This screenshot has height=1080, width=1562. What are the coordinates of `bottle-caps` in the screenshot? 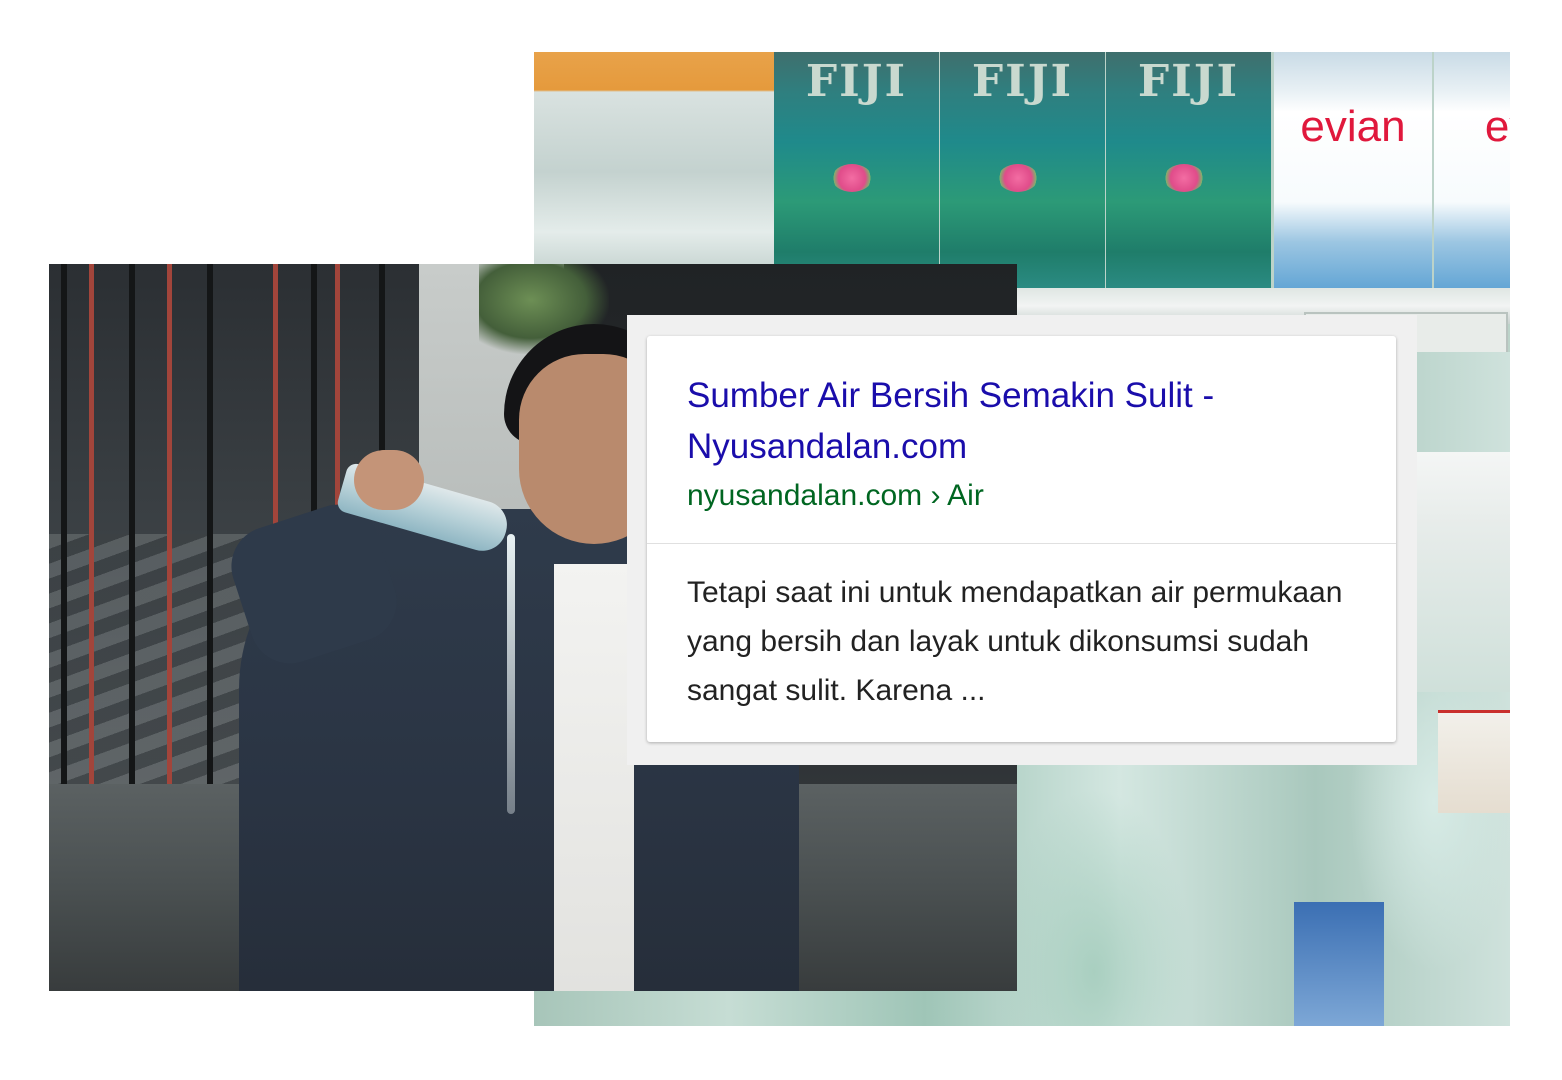 It's located at (1462, 572).